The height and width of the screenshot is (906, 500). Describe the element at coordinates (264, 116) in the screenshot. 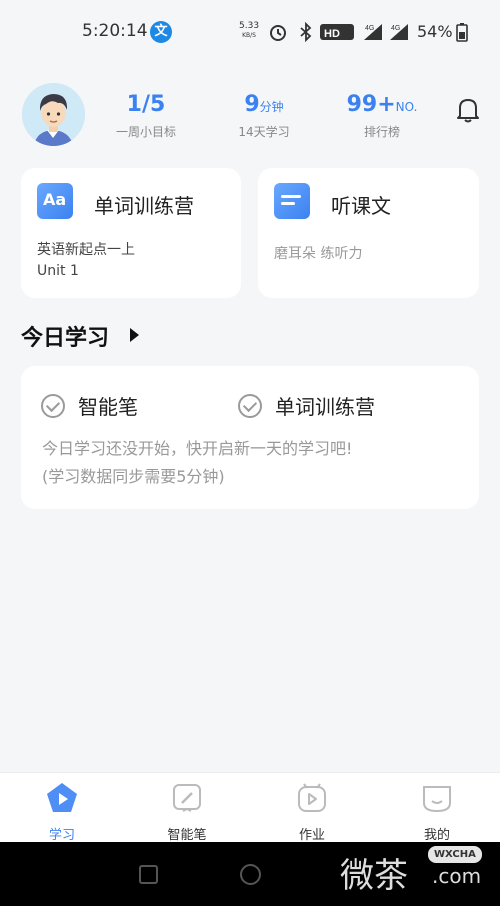

I see `study-minutes-stat: 9分钟 14天学习` at that location.